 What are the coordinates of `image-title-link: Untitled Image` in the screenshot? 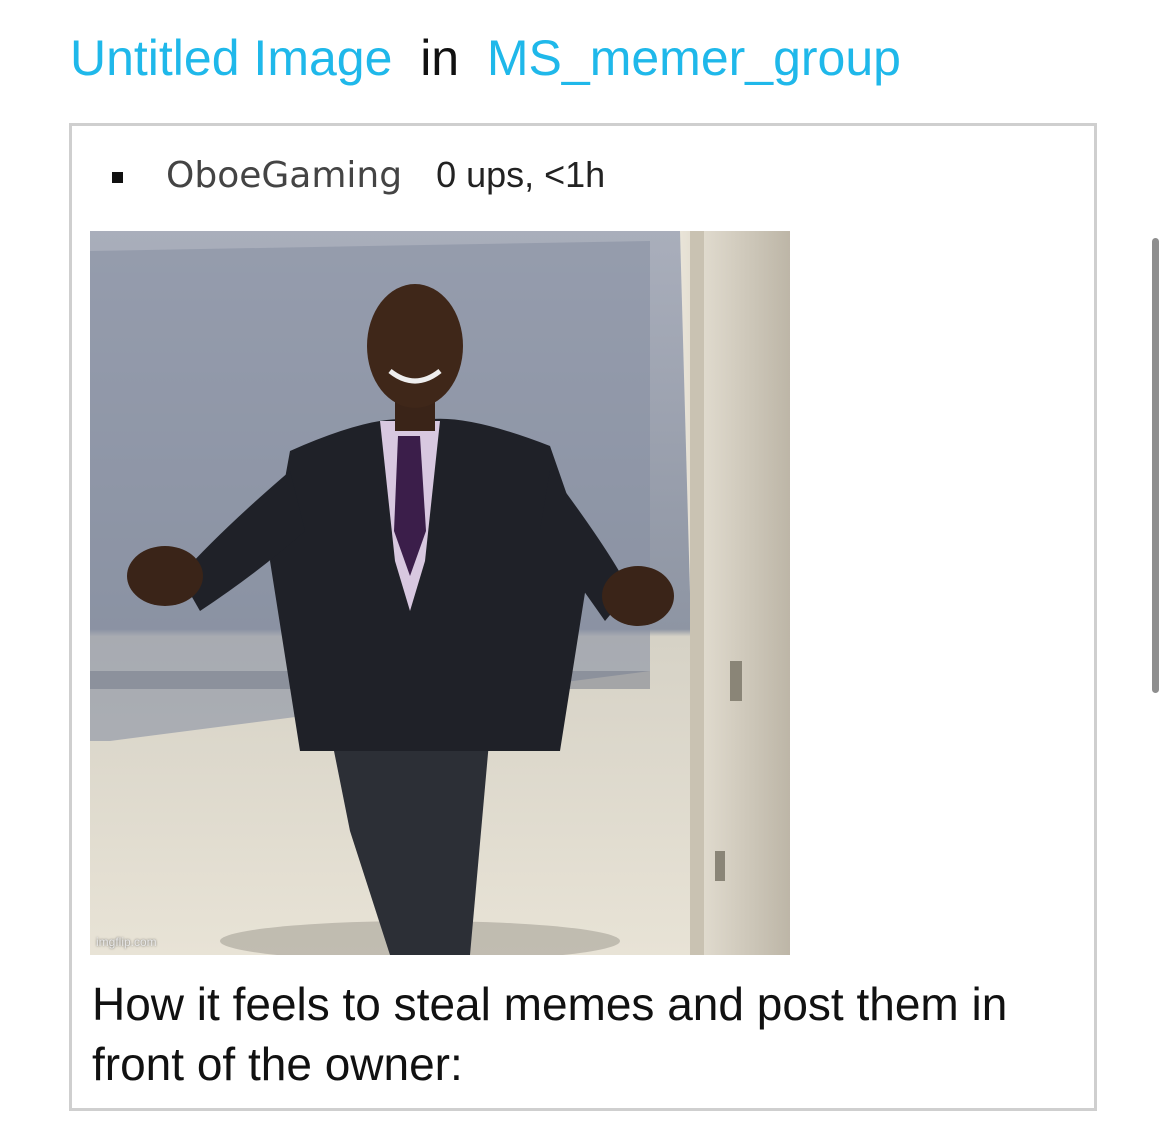 It's located at (231, 58).